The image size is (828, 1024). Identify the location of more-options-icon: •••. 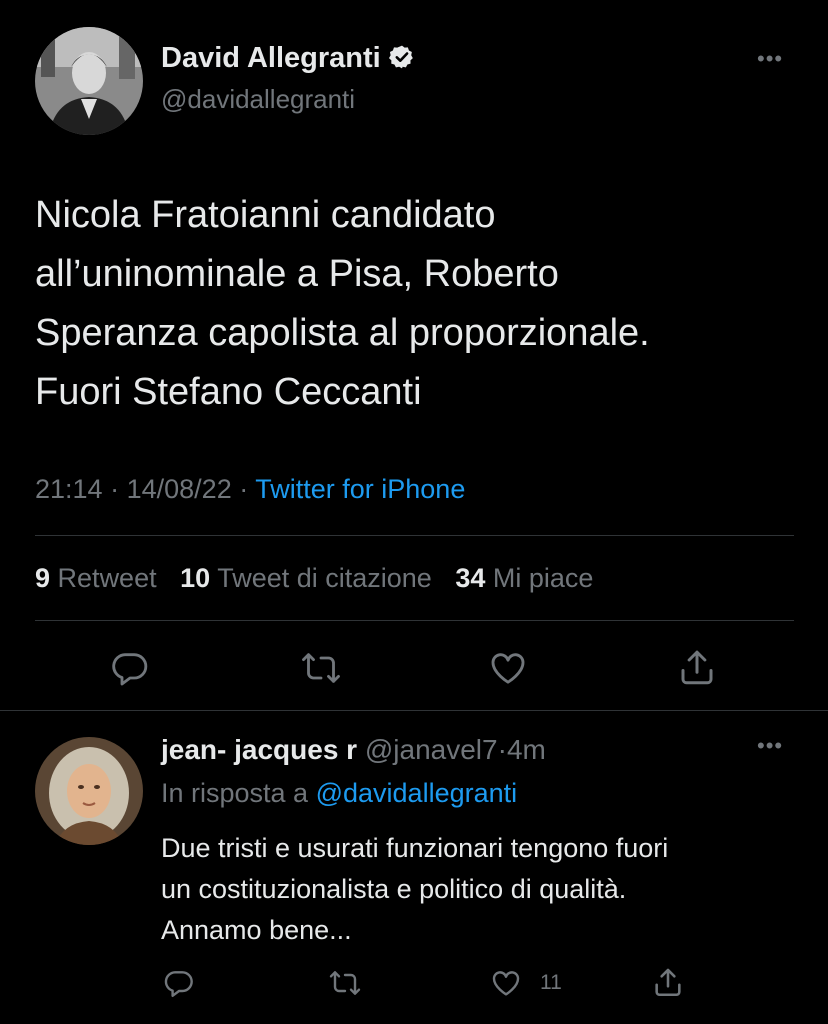
(770, 59).